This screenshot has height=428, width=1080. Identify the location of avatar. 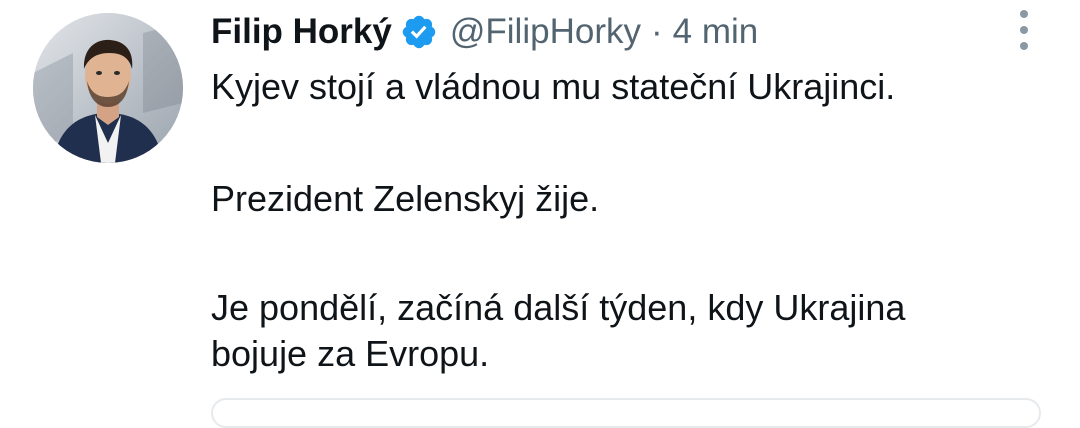
(108, 88).